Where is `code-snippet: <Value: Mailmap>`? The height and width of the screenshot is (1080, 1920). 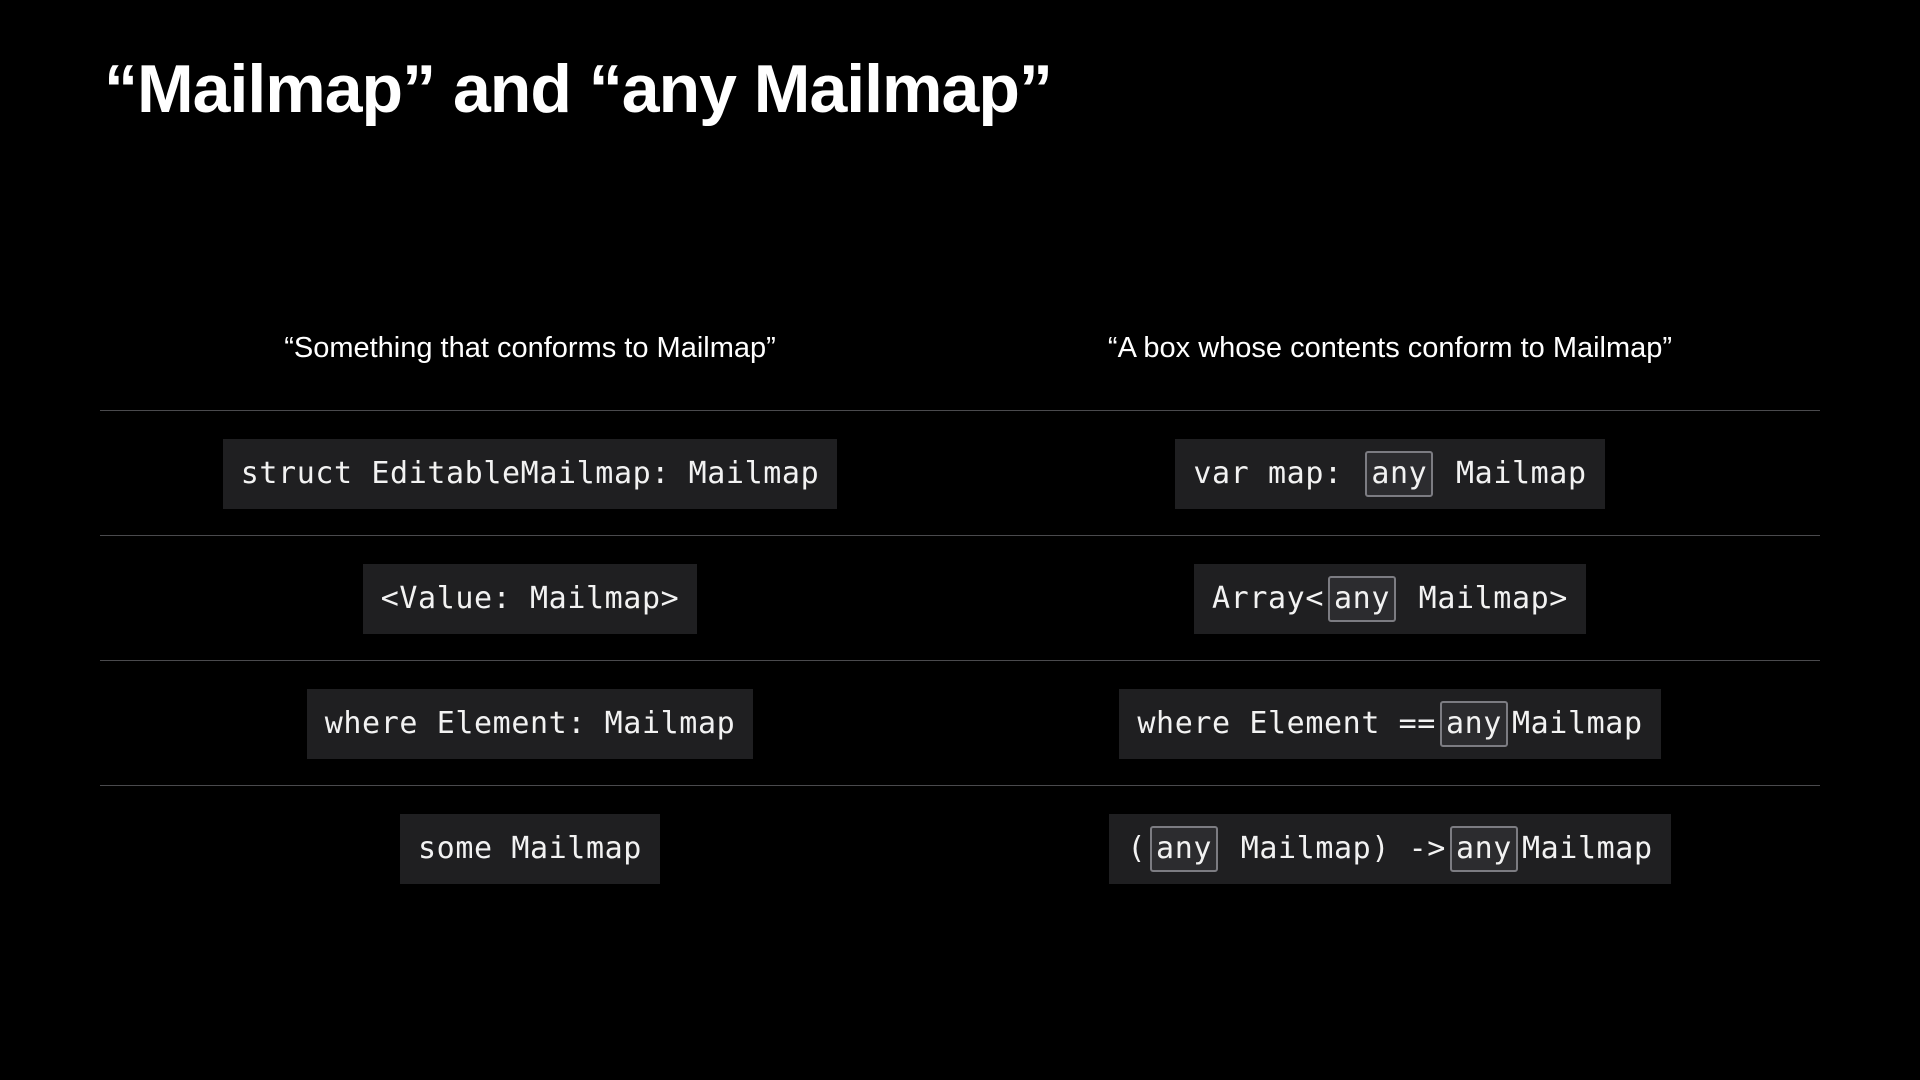 code-snippet: <Value: Mailmap> is located at coordinates (530, 598).